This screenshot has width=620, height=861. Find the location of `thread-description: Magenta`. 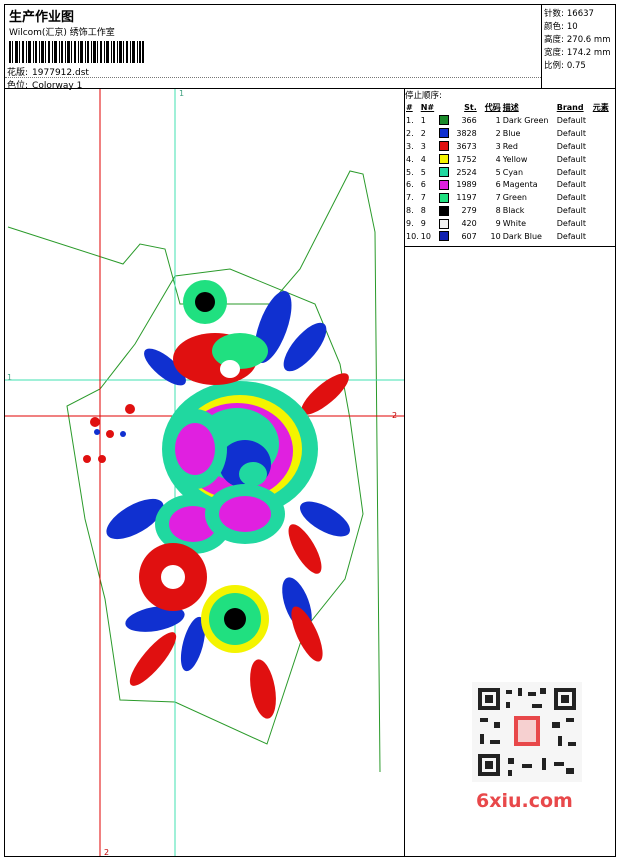

thread-description: Magenta is located at coordinates (520, 185).